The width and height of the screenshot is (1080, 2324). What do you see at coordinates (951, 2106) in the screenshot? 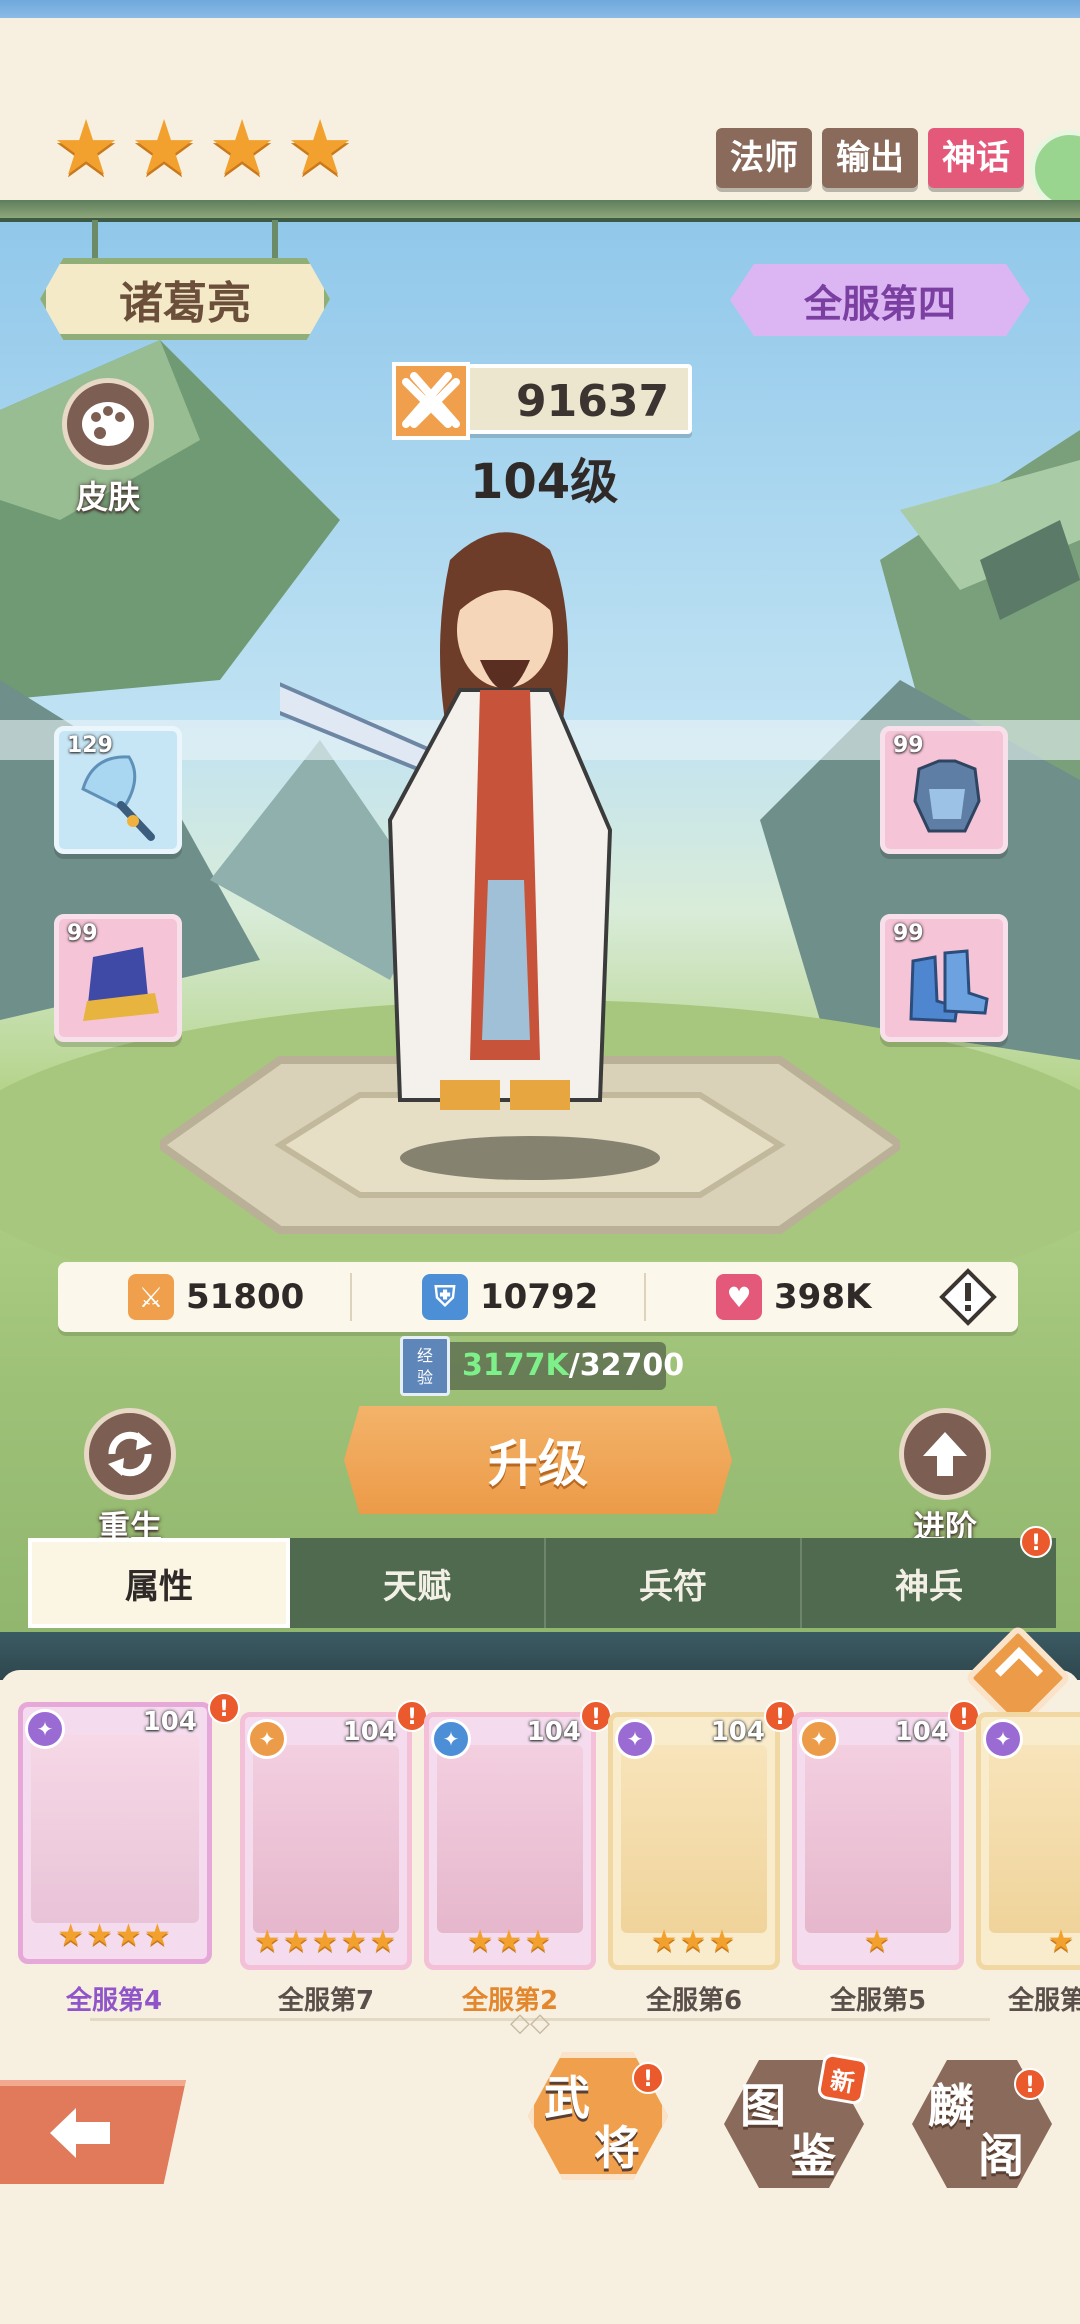
I see `nav-kylin-label-1: 麟` at bounding box center [951, 2106].